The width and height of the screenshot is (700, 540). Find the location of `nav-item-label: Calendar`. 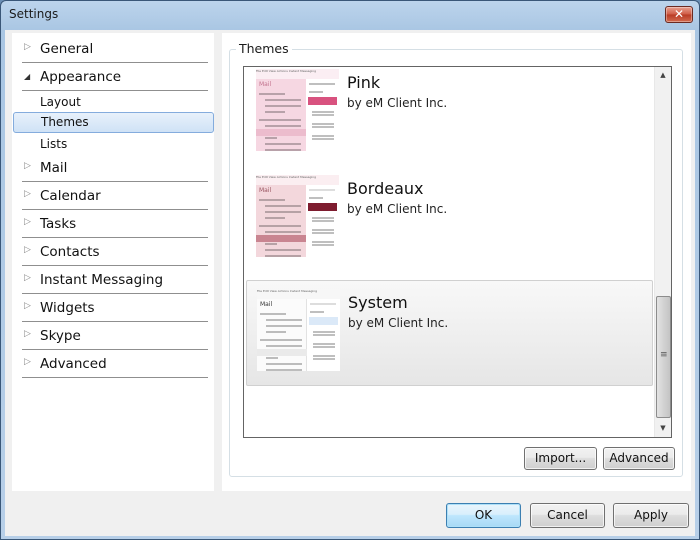

nav-item-label: Calendar is located at coordinates (70, 196).